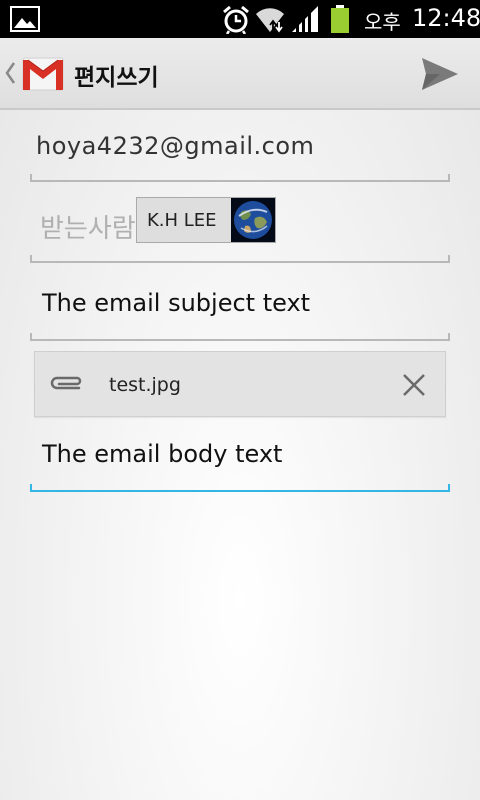 This screenshot has height=800, width=480. What do you see at coordinates (25, 19) in the screenshot?
I see `gallery-icon` at bounding box center [25, 19].